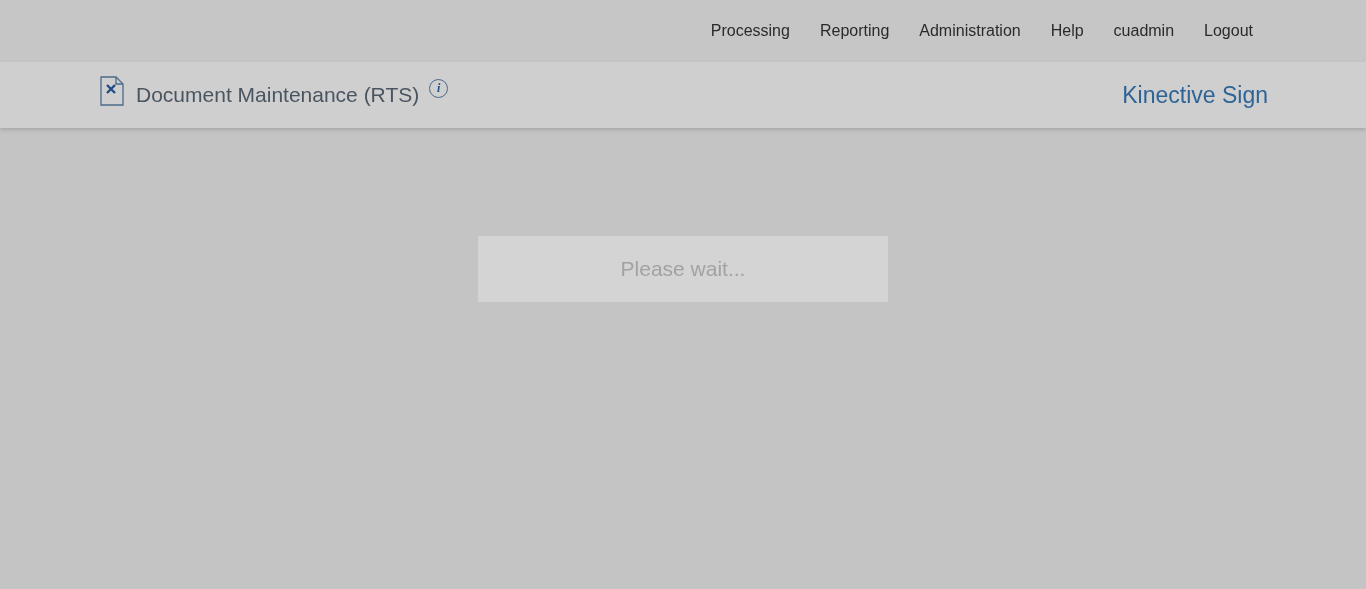 This screenshot has width=1366, height=589. I want to click on page-title: Document Maintenance (RTS), so click(278, 95).